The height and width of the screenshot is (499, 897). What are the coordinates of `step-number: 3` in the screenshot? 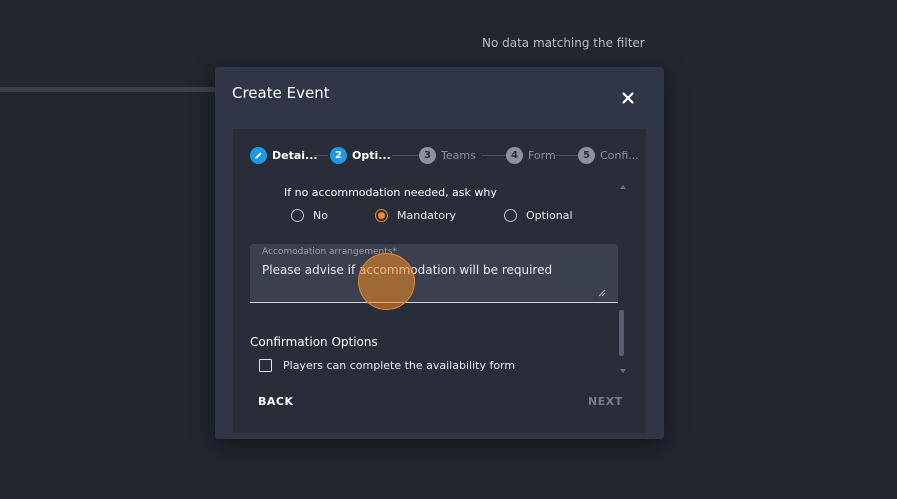 It's located at (427, 155).